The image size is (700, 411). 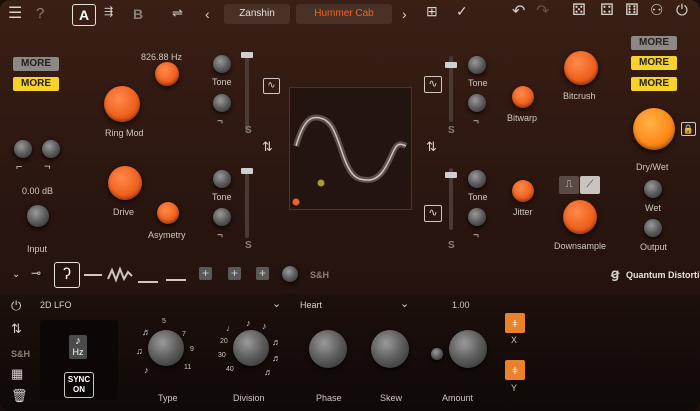 I want to click on more-button-1: MORE, so click(x=36, y=64).